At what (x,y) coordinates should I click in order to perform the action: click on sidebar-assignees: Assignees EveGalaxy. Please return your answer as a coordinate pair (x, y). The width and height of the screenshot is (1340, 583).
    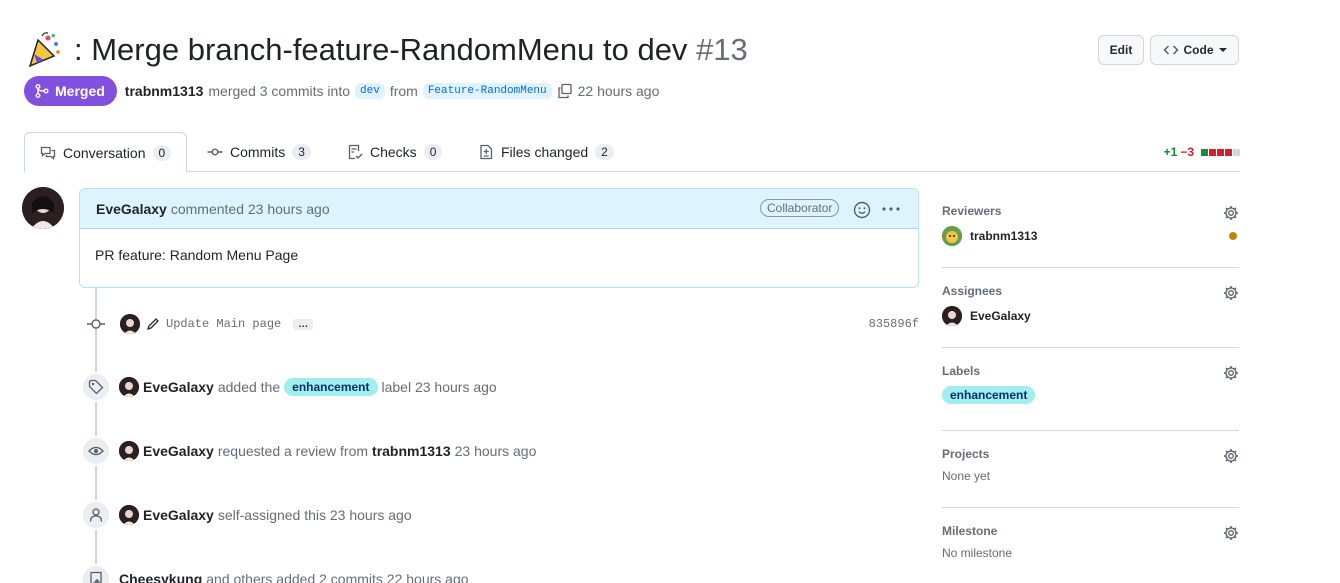
    Looking at the image, I should click on (1090, 308).